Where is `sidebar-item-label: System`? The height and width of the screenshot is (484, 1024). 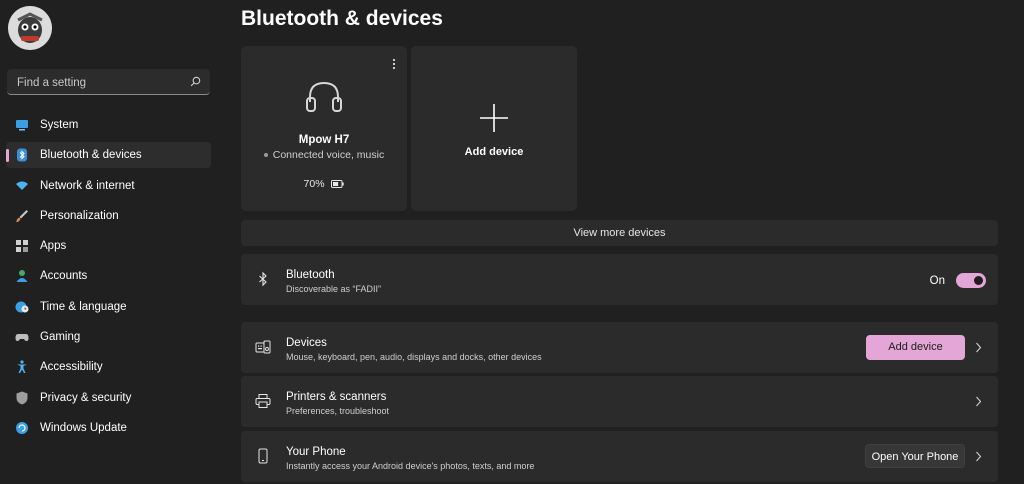
sidebar-item-label: System is located at coordinates (59, 125).